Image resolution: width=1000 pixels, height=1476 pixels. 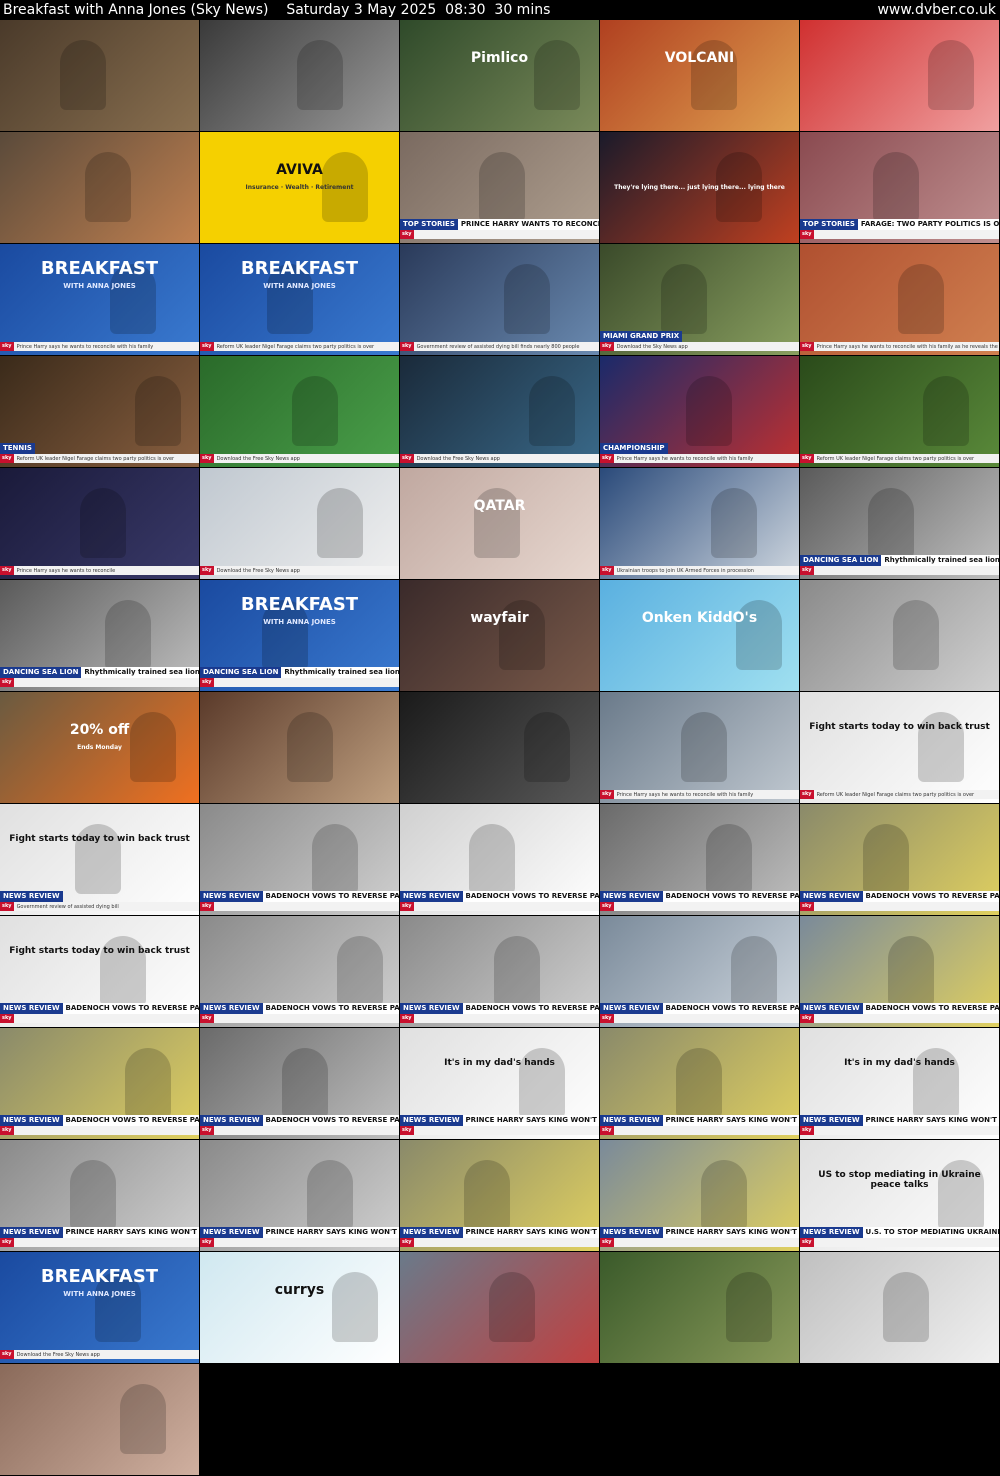 I want to click on thumbnail-tile: AVIVA Insurance · Wealth · Retirement, so click(x=299, y=187).